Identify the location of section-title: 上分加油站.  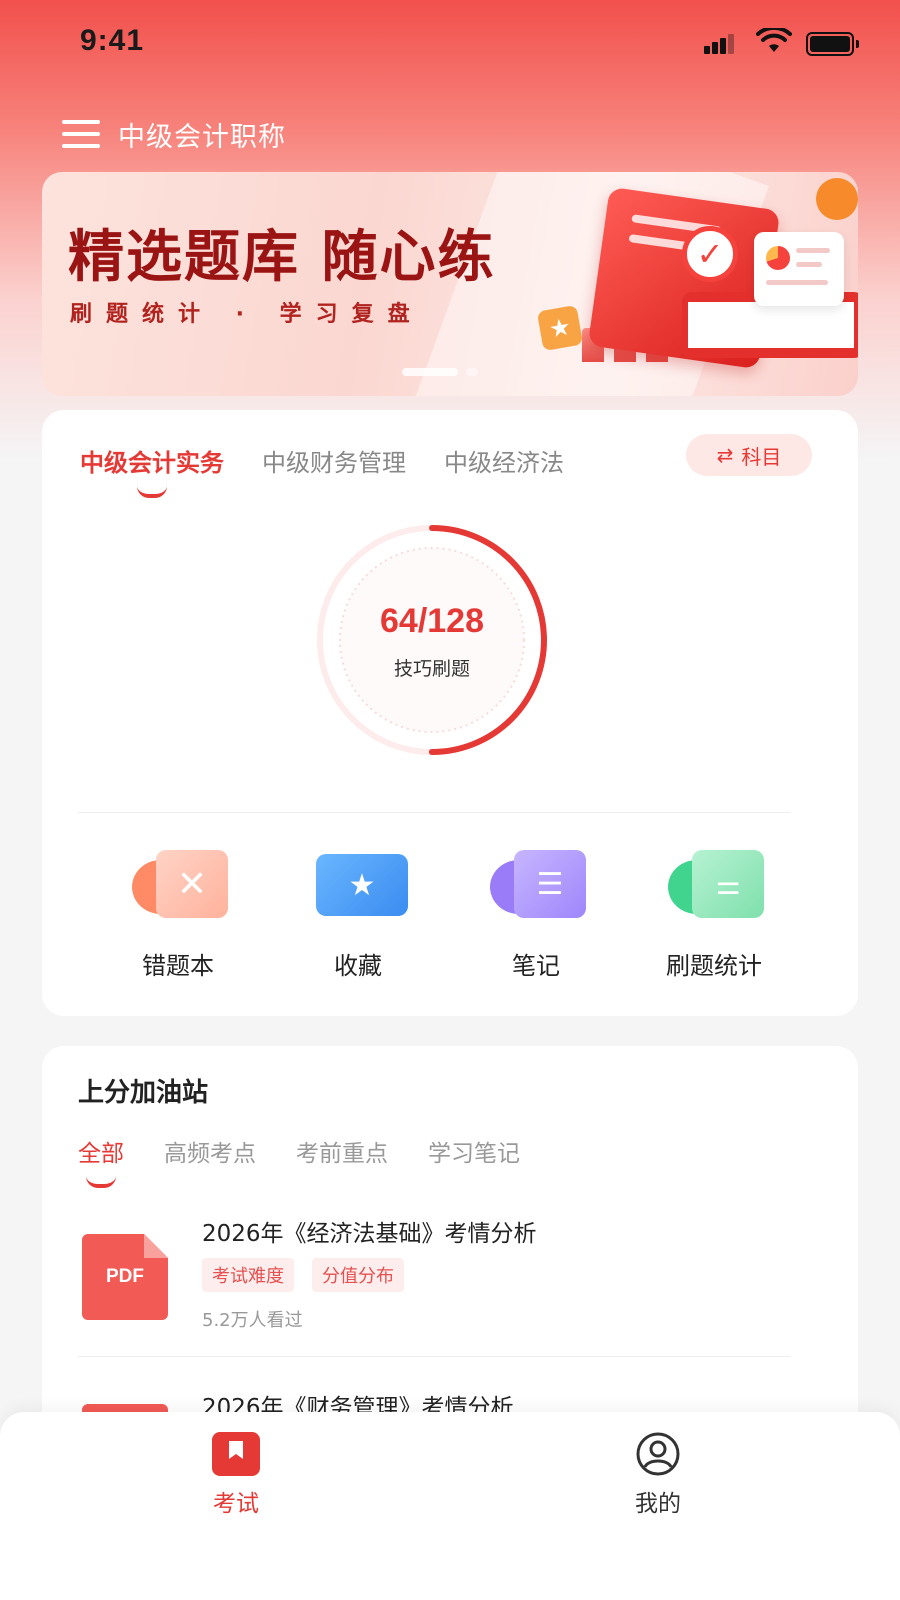
(143, 1093).